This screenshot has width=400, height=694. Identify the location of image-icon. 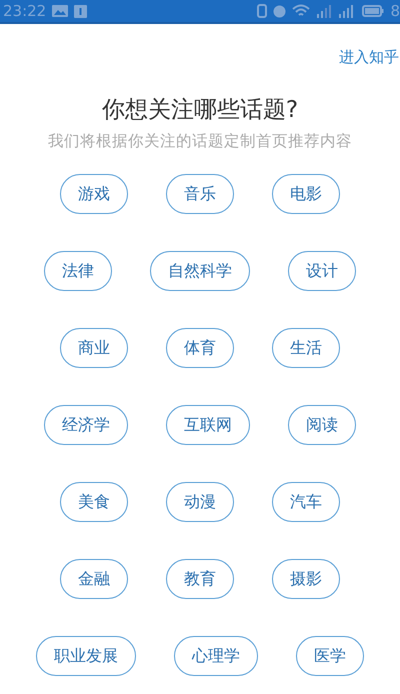
(60, 11).